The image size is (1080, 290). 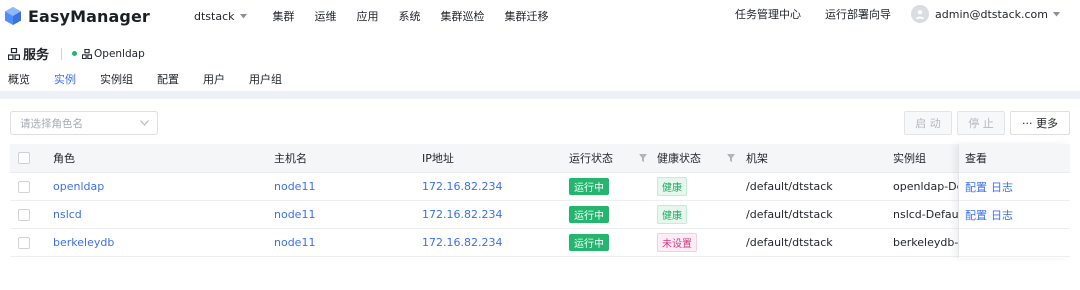 I want to click on health-status-badge: 未设置, so click(x=677, y=242).